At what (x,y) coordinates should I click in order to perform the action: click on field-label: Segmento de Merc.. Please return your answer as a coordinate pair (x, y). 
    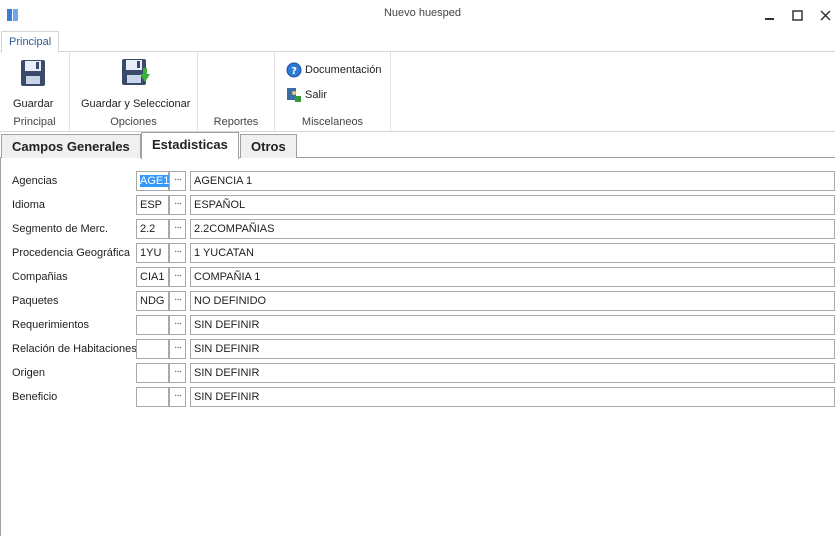
    Looking at the image, I should click on (60, 229).